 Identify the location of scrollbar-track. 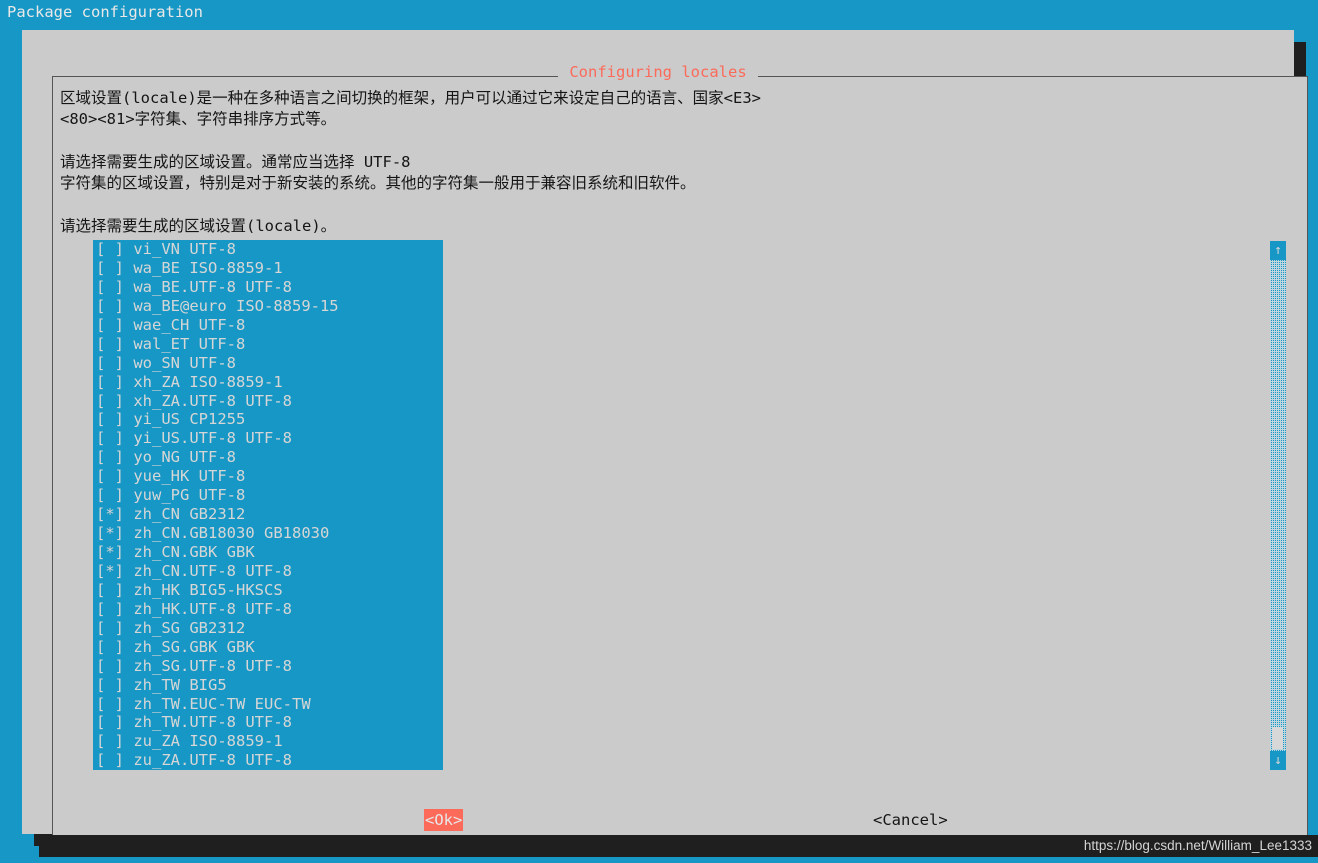
(1278, 505).